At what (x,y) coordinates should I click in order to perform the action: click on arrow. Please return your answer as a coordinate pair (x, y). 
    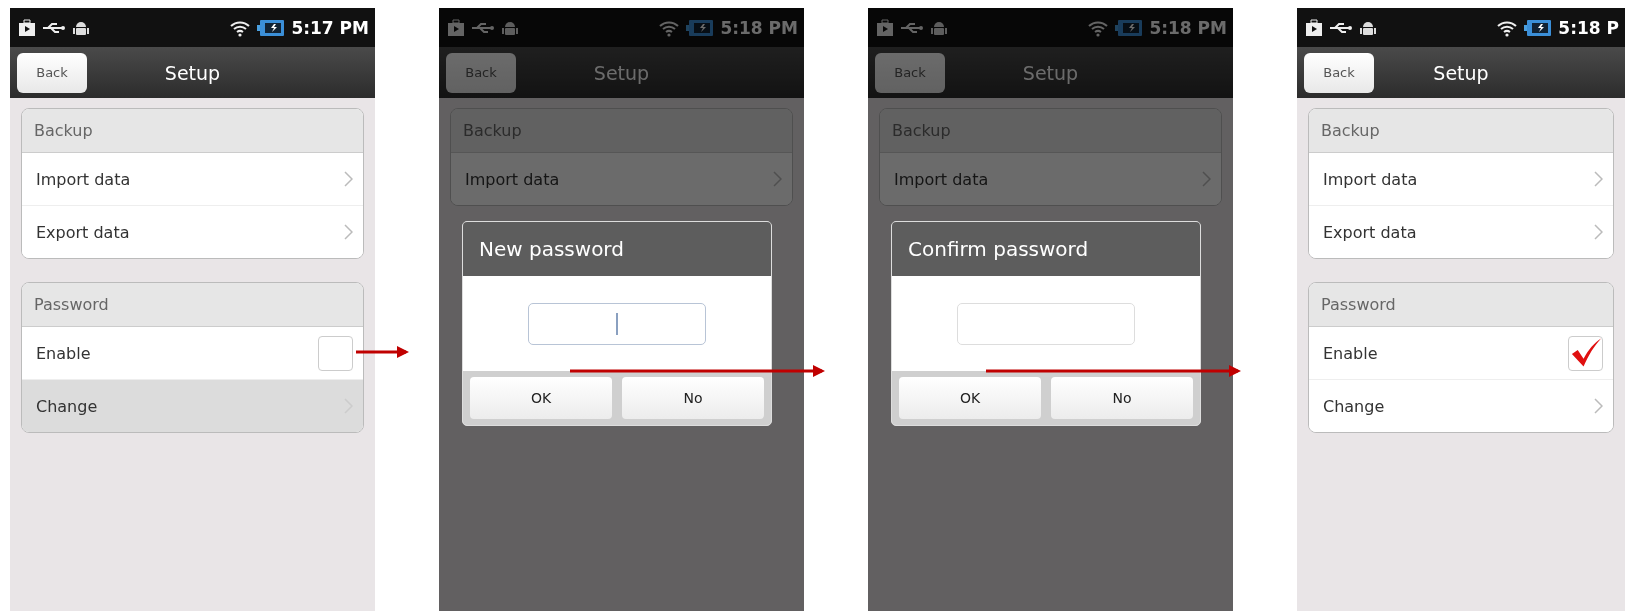
    Looking at the image, I should click on (382, 352).